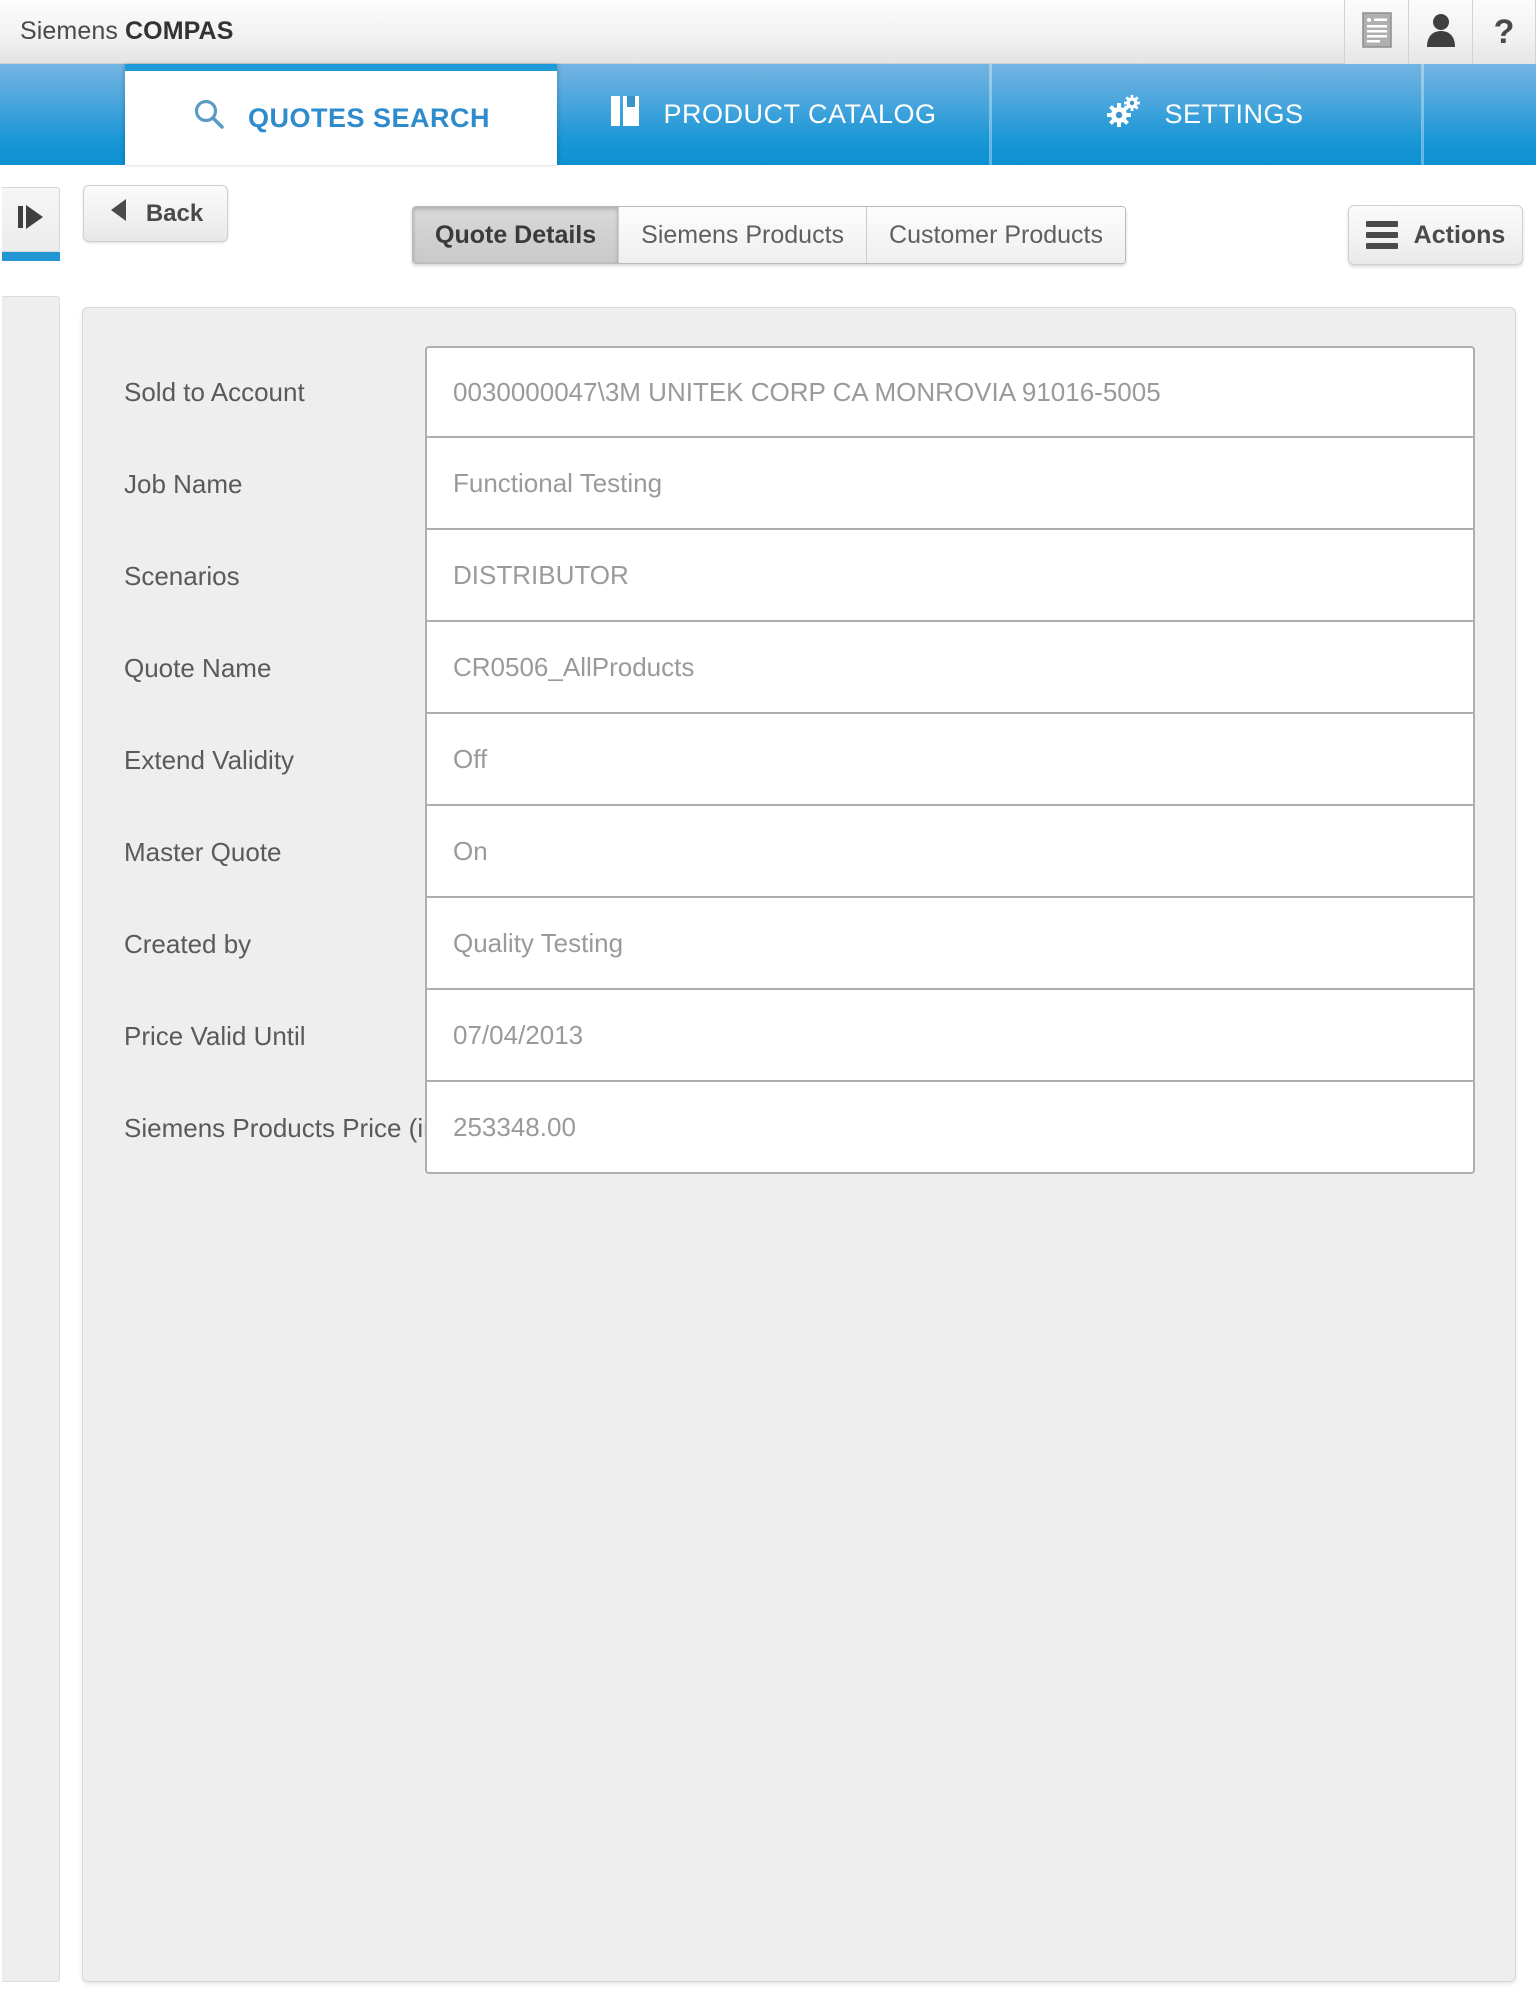 The height and width of the screenshot is (2005, 1536). I want to click on tab-product-catalog: PRODUCT CATALOG, so click(773, 114).